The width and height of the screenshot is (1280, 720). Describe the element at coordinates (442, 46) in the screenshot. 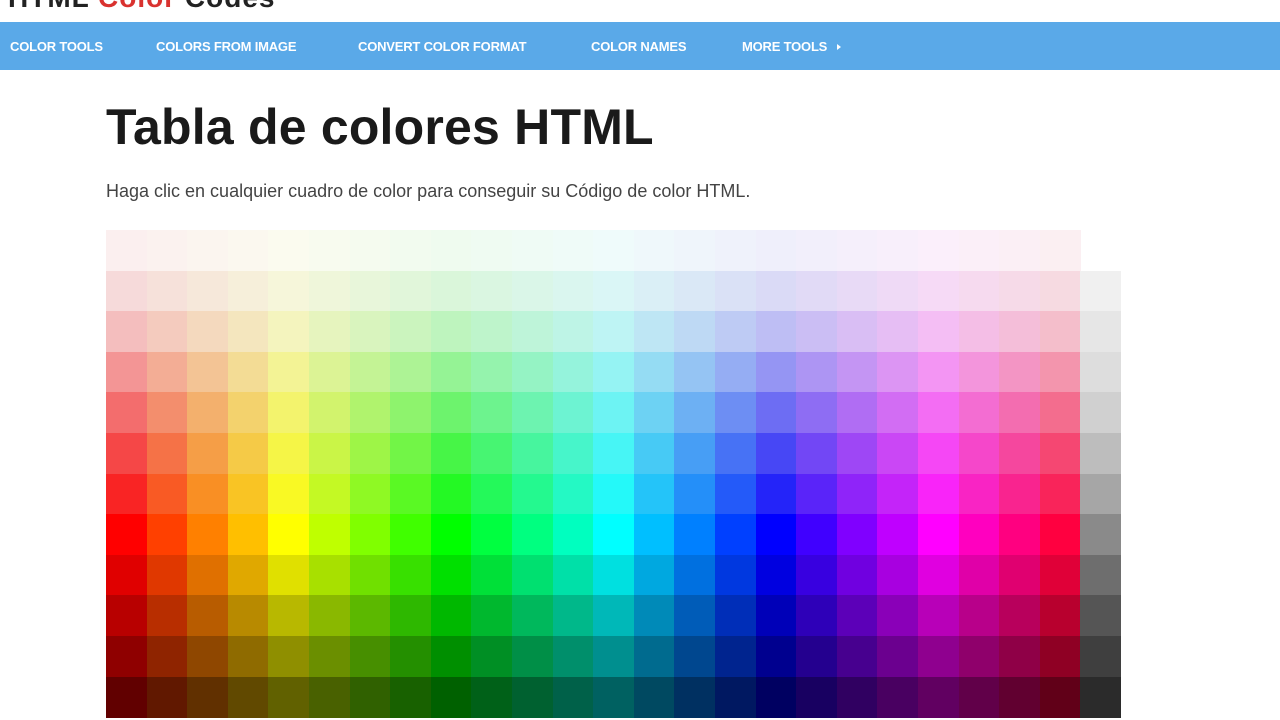

I see `nav-convert-color-format: CONVERT COLOR FORMAT` at that location.